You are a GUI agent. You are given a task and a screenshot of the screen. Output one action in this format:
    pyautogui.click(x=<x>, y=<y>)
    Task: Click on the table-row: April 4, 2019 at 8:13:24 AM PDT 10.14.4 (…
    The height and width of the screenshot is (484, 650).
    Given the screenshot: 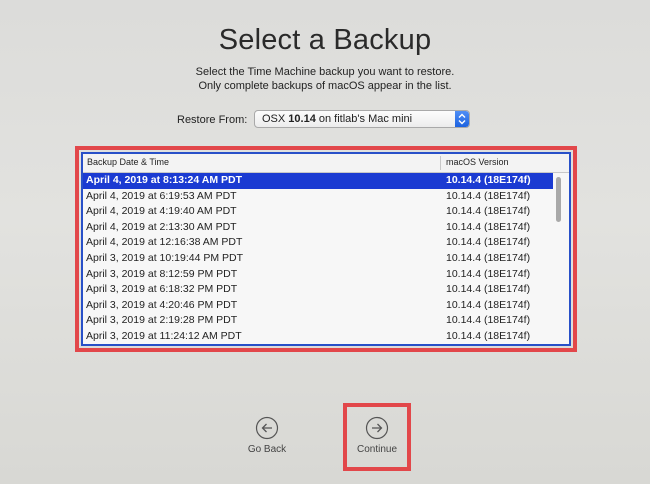 What is the action you would take?
    pyautogui.click(x=318, y=181)
    